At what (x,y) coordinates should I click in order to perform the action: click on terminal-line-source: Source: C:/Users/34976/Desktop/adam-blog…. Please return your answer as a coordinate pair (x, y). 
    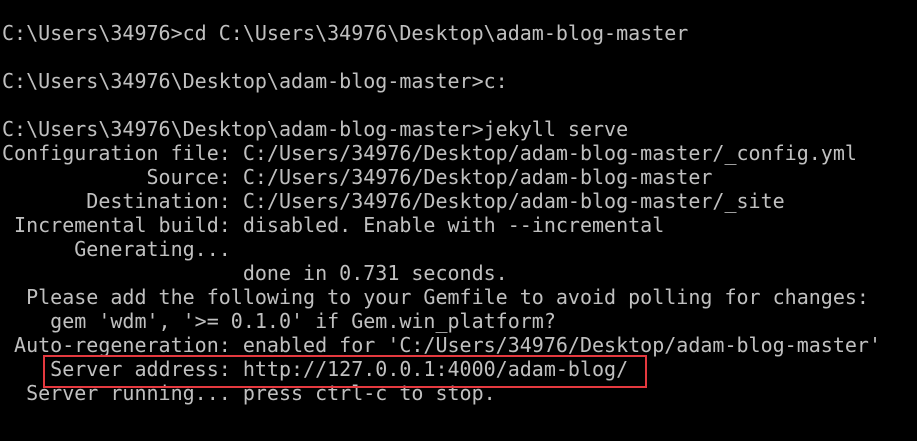
    Looking at the image, I should click on (357, 177).